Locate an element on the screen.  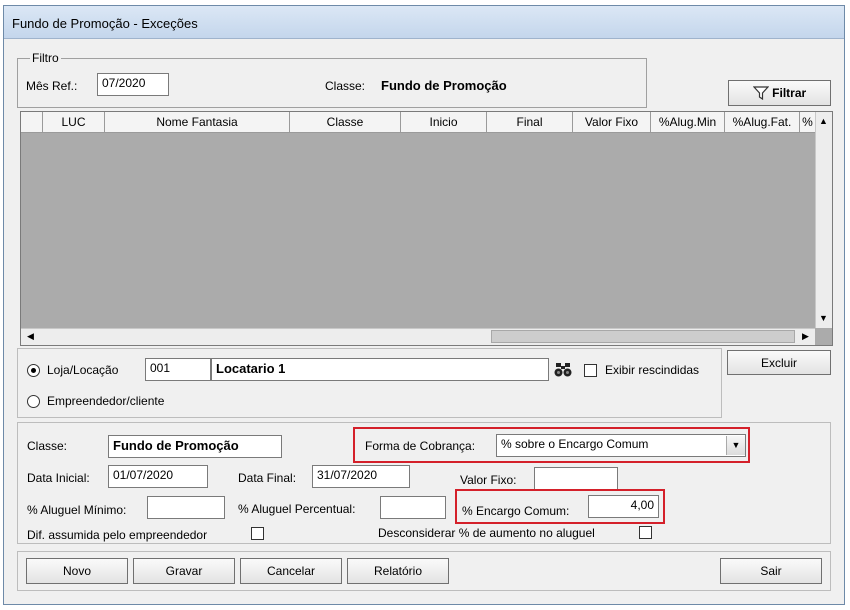
chevron-down-icon: ▼ is located at coordinates (735, 445).